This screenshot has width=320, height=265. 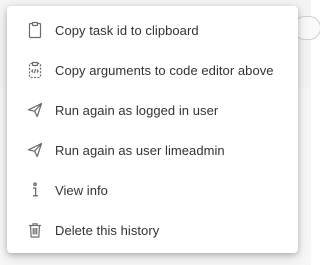 I want to click on menu-item-delete-history: Delete this history, so click(x=152, y=230).